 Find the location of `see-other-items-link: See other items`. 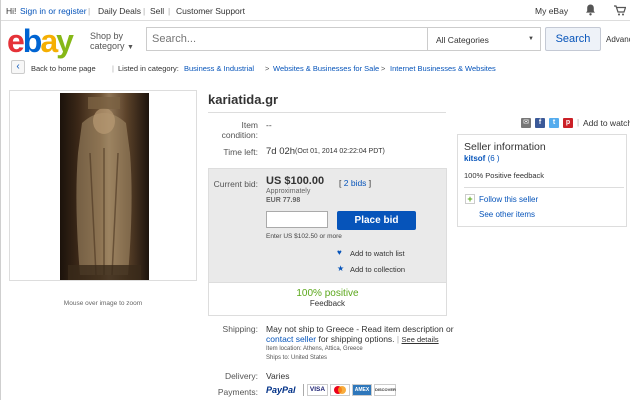

see-other-items-link: See other items is located at coordinates (507, 214).